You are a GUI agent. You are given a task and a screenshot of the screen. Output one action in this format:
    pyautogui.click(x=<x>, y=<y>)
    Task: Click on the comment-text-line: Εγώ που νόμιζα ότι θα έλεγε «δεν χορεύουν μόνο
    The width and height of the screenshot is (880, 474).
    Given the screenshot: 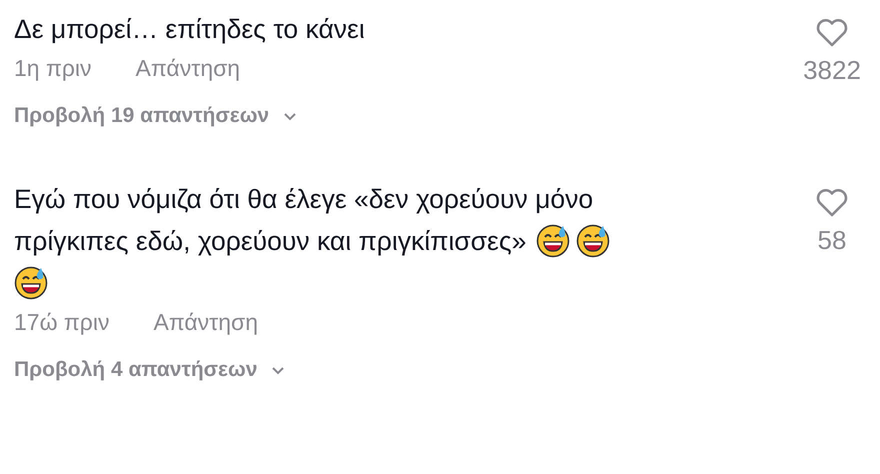 What is the action you would take?
    pyautogui.click(x=304, y=199)
    